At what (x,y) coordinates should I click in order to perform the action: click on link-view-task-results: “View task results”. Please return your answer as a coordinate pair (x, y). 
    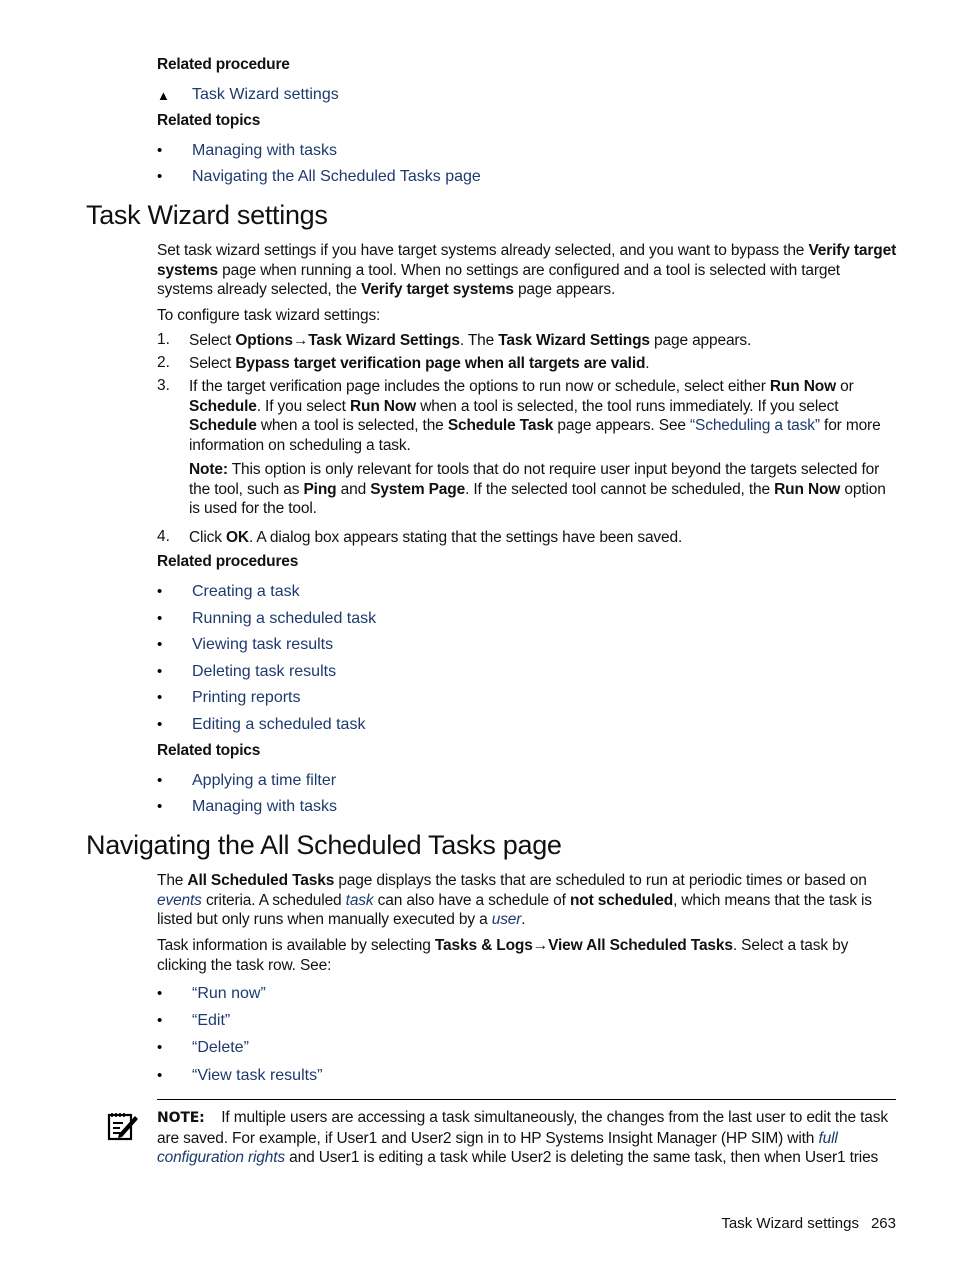
    Looking at the image, I should click on (257, 1076).